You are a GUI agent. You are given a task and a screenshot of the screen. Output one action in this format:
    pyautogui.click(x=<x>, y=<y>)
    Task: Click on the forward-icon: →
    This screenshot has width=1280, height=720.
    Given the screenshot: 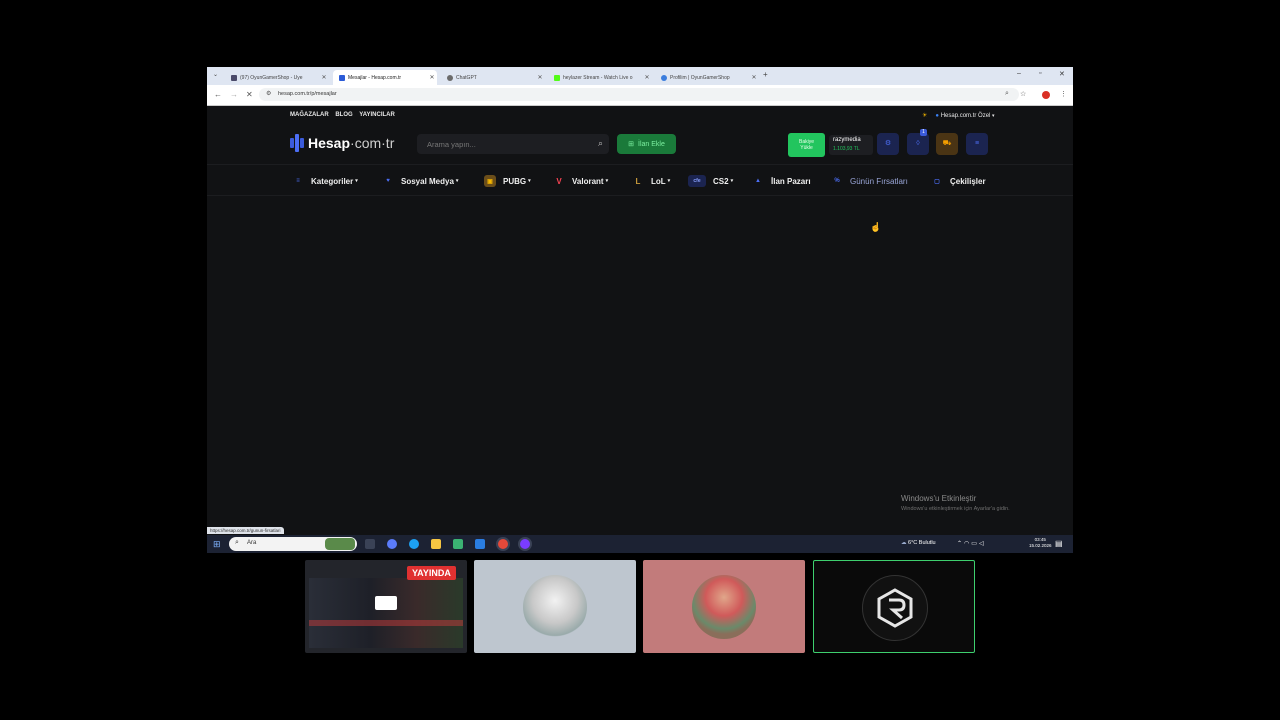 What is the action you would take?
    pyautogui.click(x=234, y=94)
    